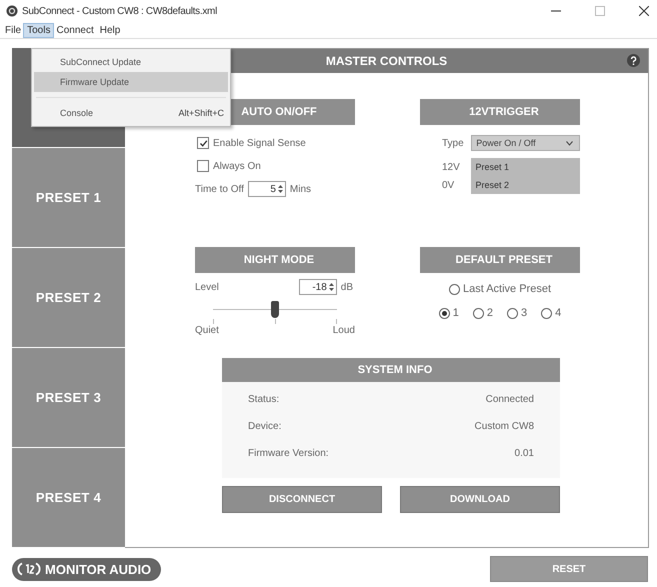 Image resolution: width=657 pixels, height=587 pixels. What do you see at coordinates (68, 498) in the screenshot?
I see `sidebar-tab: PRESET 4` at bounding box center [68, 498].